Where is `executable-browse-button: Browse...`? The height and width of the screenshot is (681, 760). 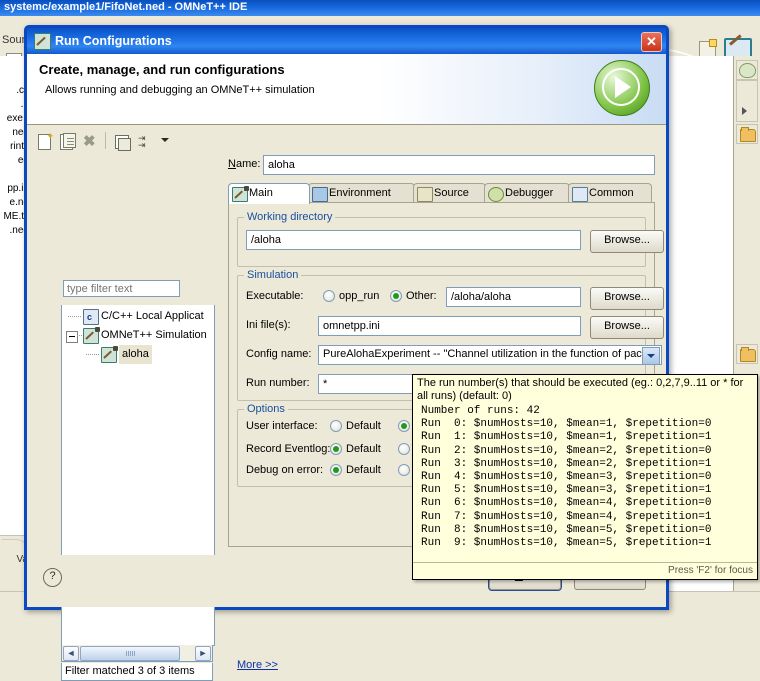 executable-browse-button: Browse... is located at coordinates (627, 298).